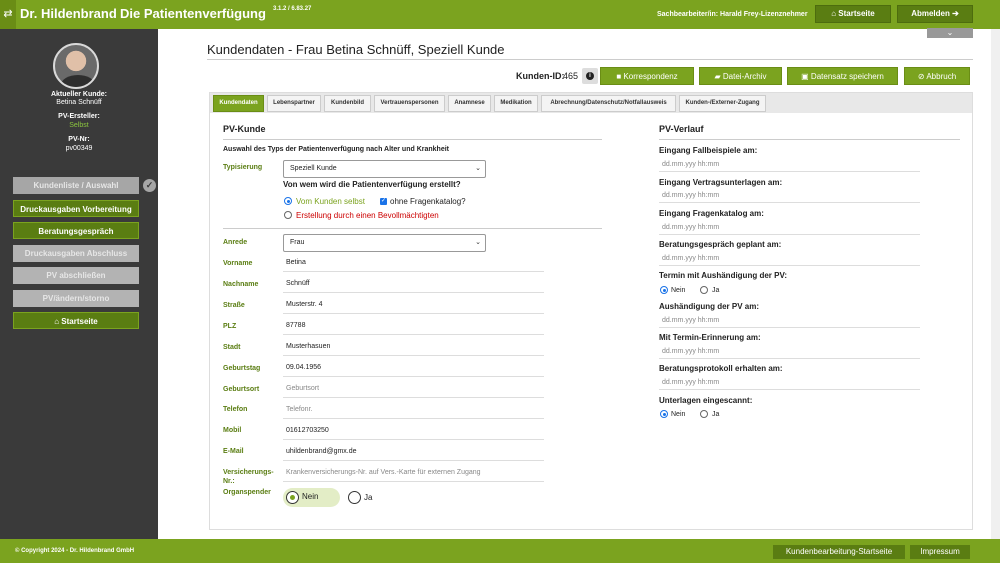  I want to click on catalog-checkbox: ✓, so click(383, 201).